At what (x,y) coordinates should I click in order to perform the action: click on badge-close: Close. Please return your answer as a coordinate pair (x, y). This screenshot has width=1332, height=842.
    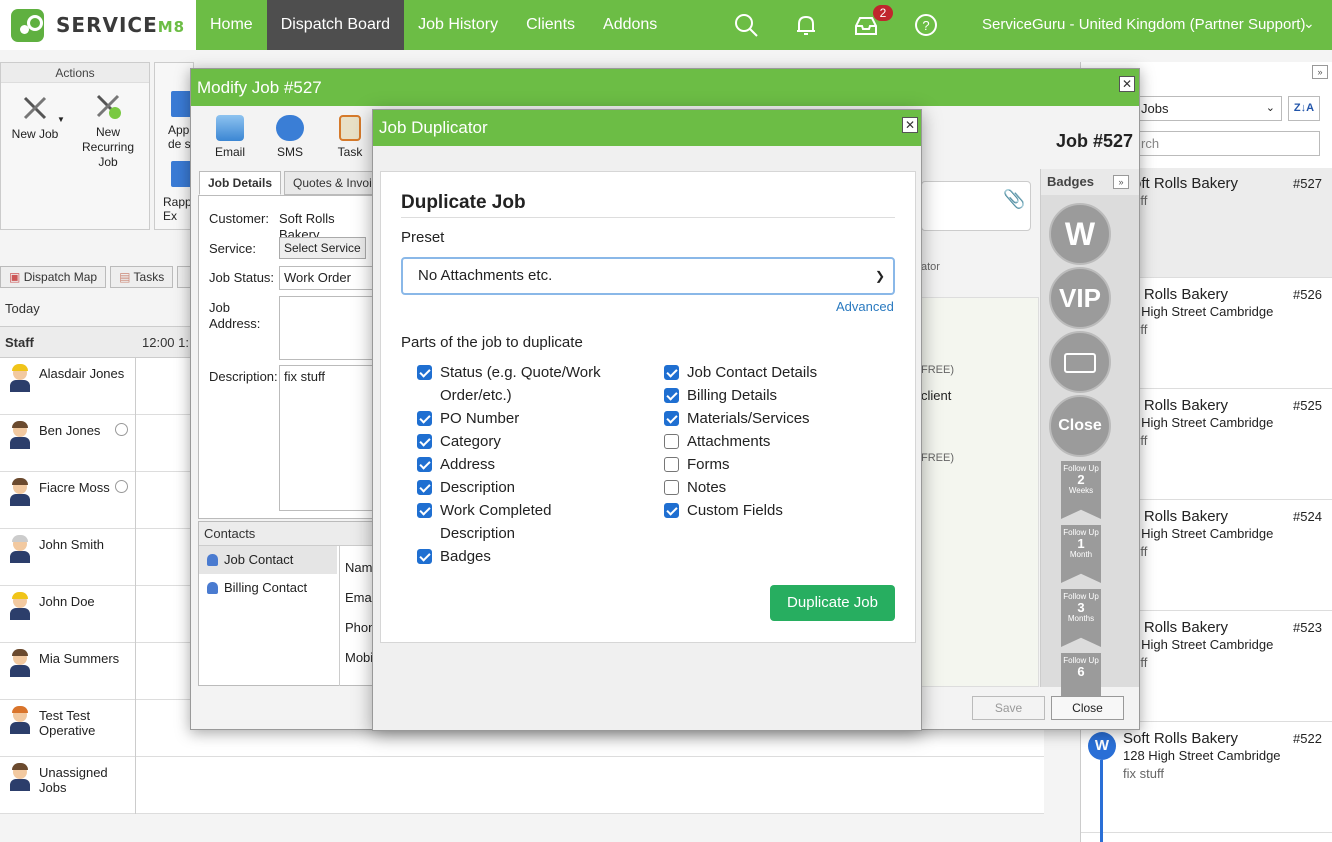
    Looking at the image, I should click on (1080, 426).